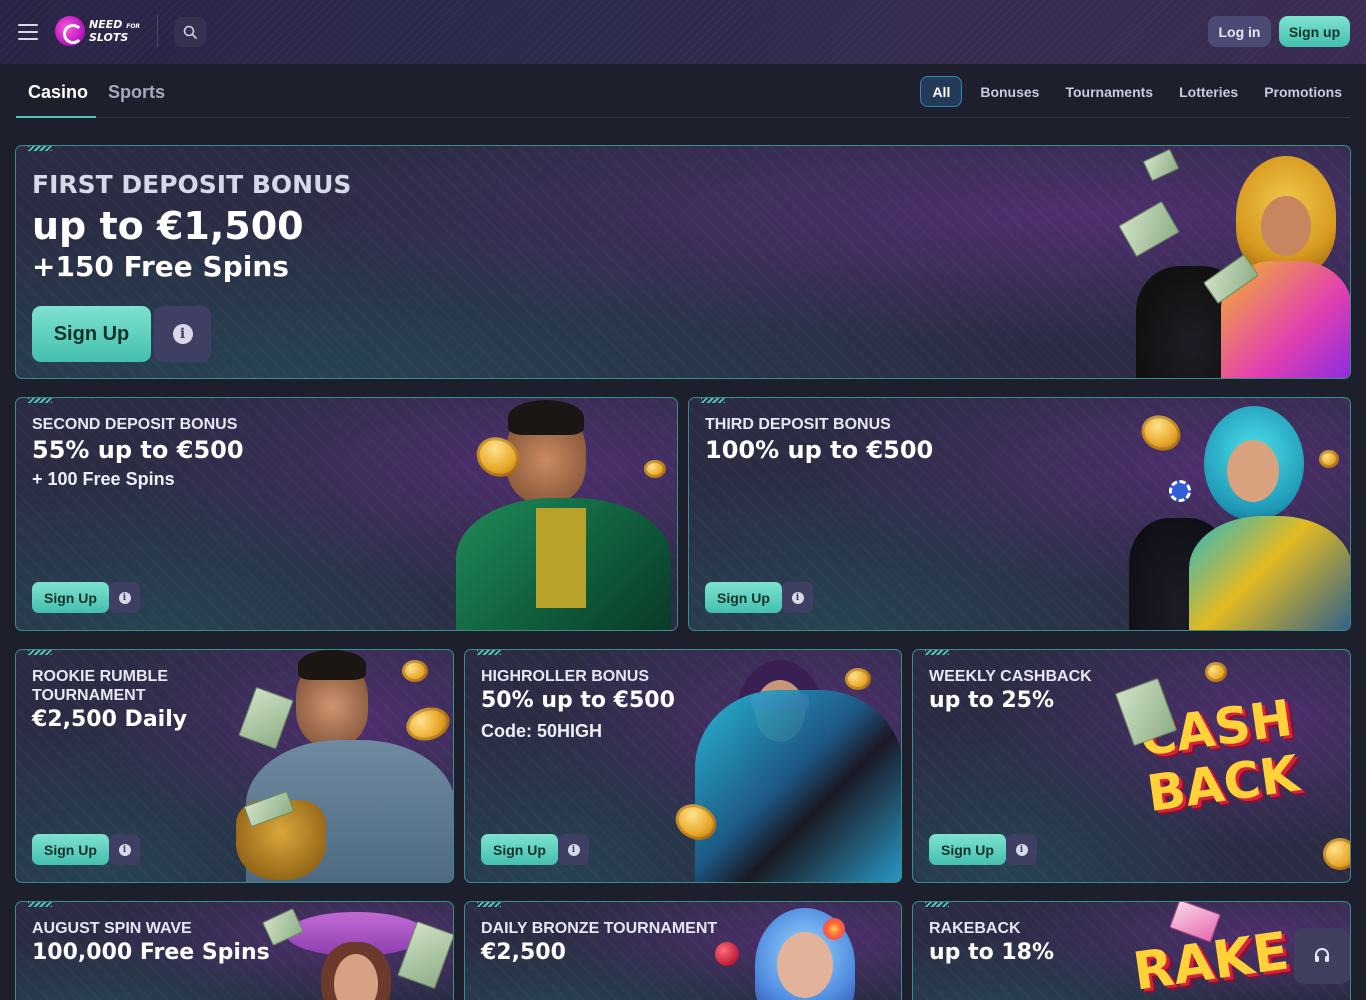 This screenshot has height=1000, width=1366. I want to click on promo-art-cashback: CASH BACK, so click(1232, 772).